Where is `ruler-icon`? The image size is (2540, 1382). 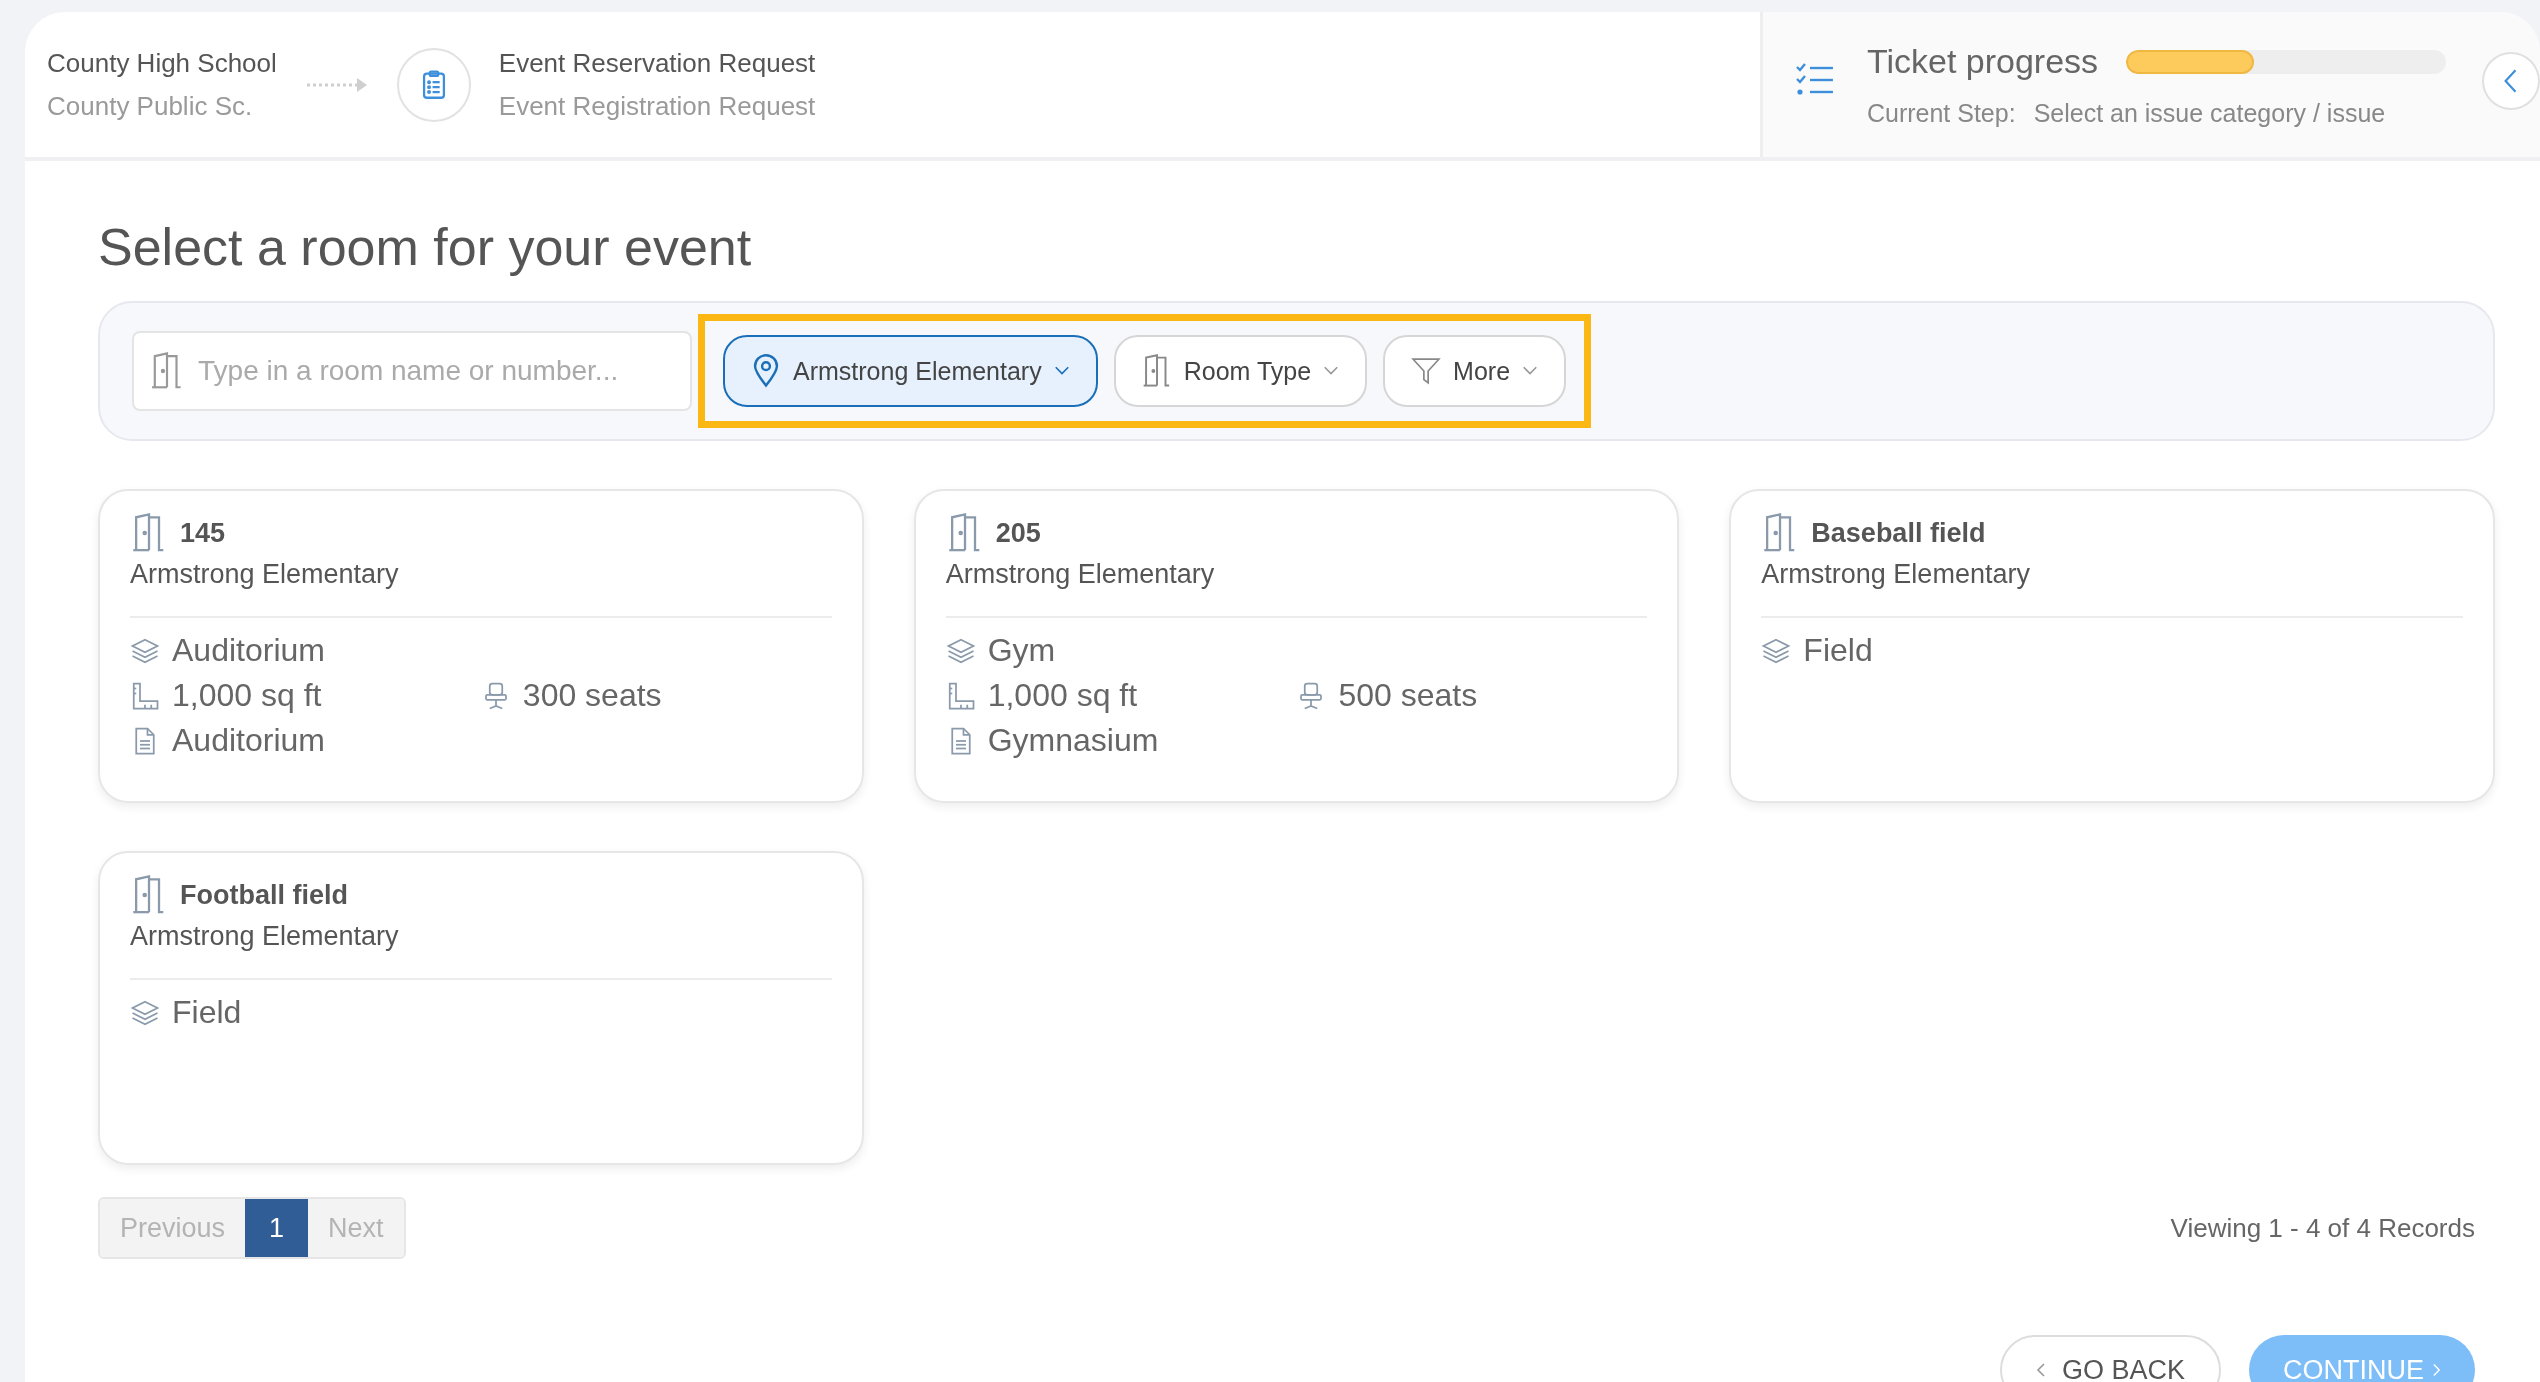 ruler-icon is located at coordinates (145, 695).